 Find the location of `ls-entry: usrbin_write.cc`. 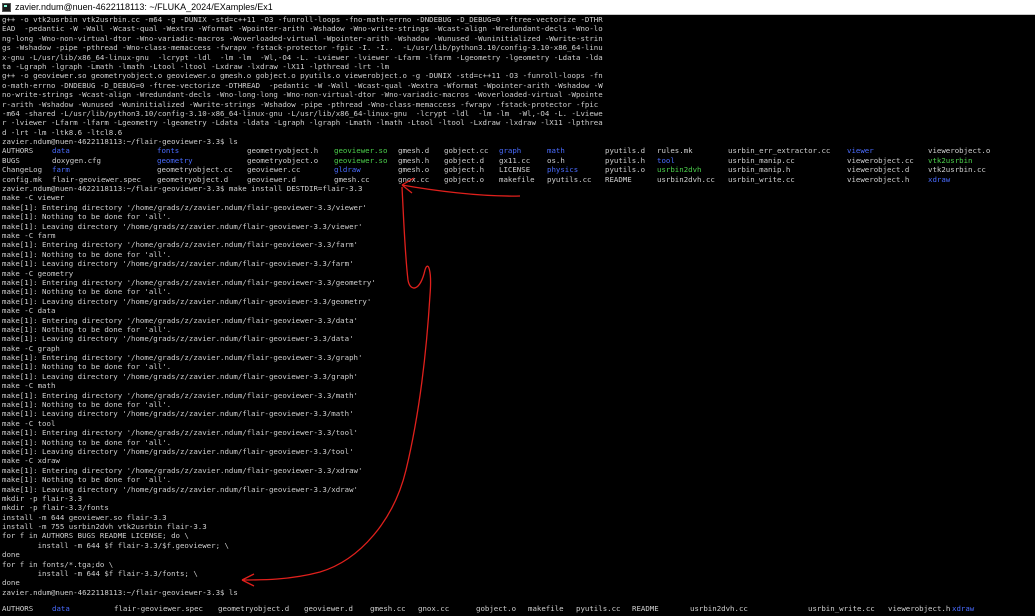

ls-entry: usrbin_write.cc is located at coordinates (841, 608).